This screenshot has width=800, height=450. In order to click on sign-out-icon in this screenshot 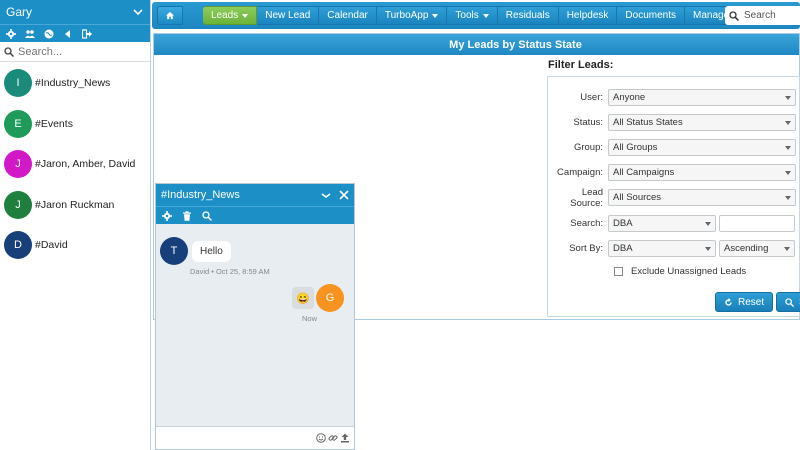, I will do `click(87, 33)`.